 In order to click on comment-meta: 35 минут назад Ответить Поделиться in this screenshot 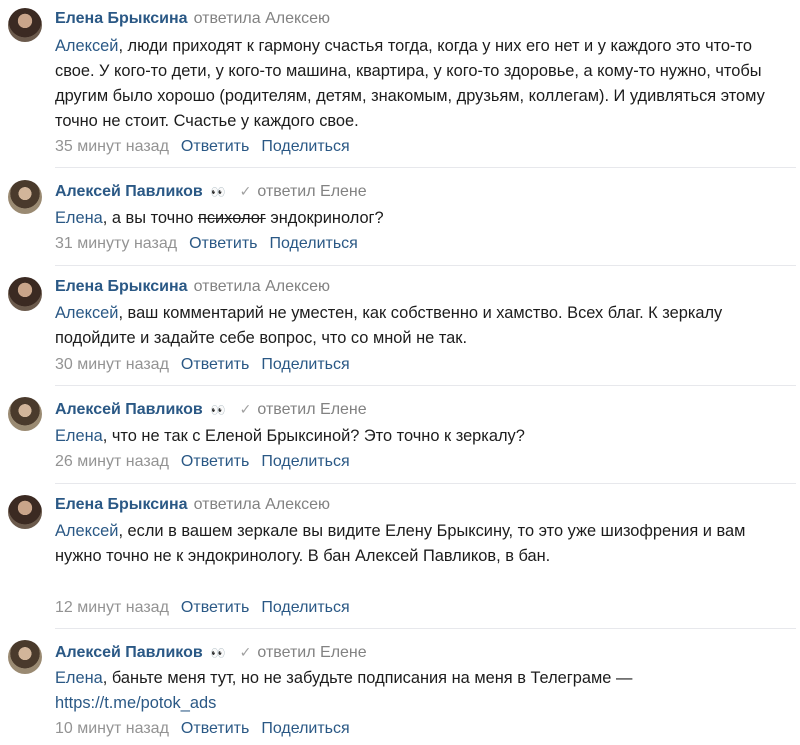, I will do `click(202, 147)`.